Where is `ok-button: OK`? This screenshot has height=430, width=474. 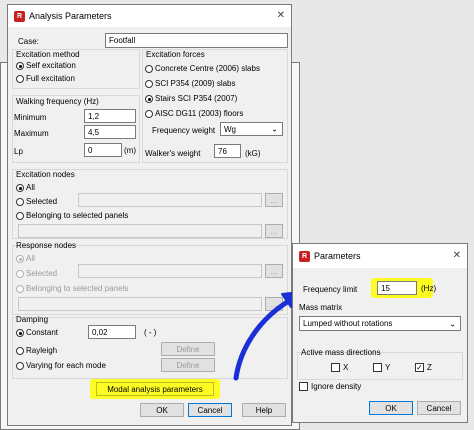 ok-button: OK is located at coordinates (162, 410).